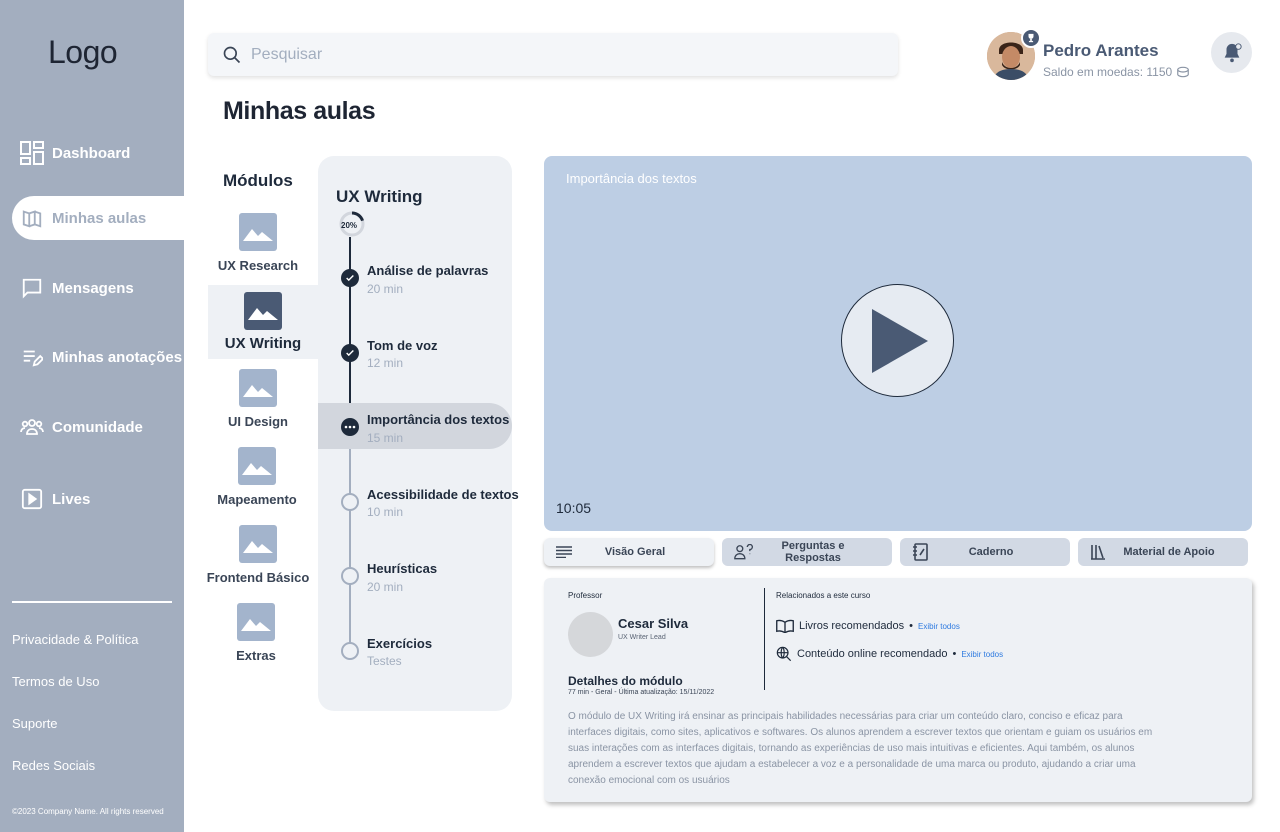  I want to click on bell-icon, so click(1233, 52).